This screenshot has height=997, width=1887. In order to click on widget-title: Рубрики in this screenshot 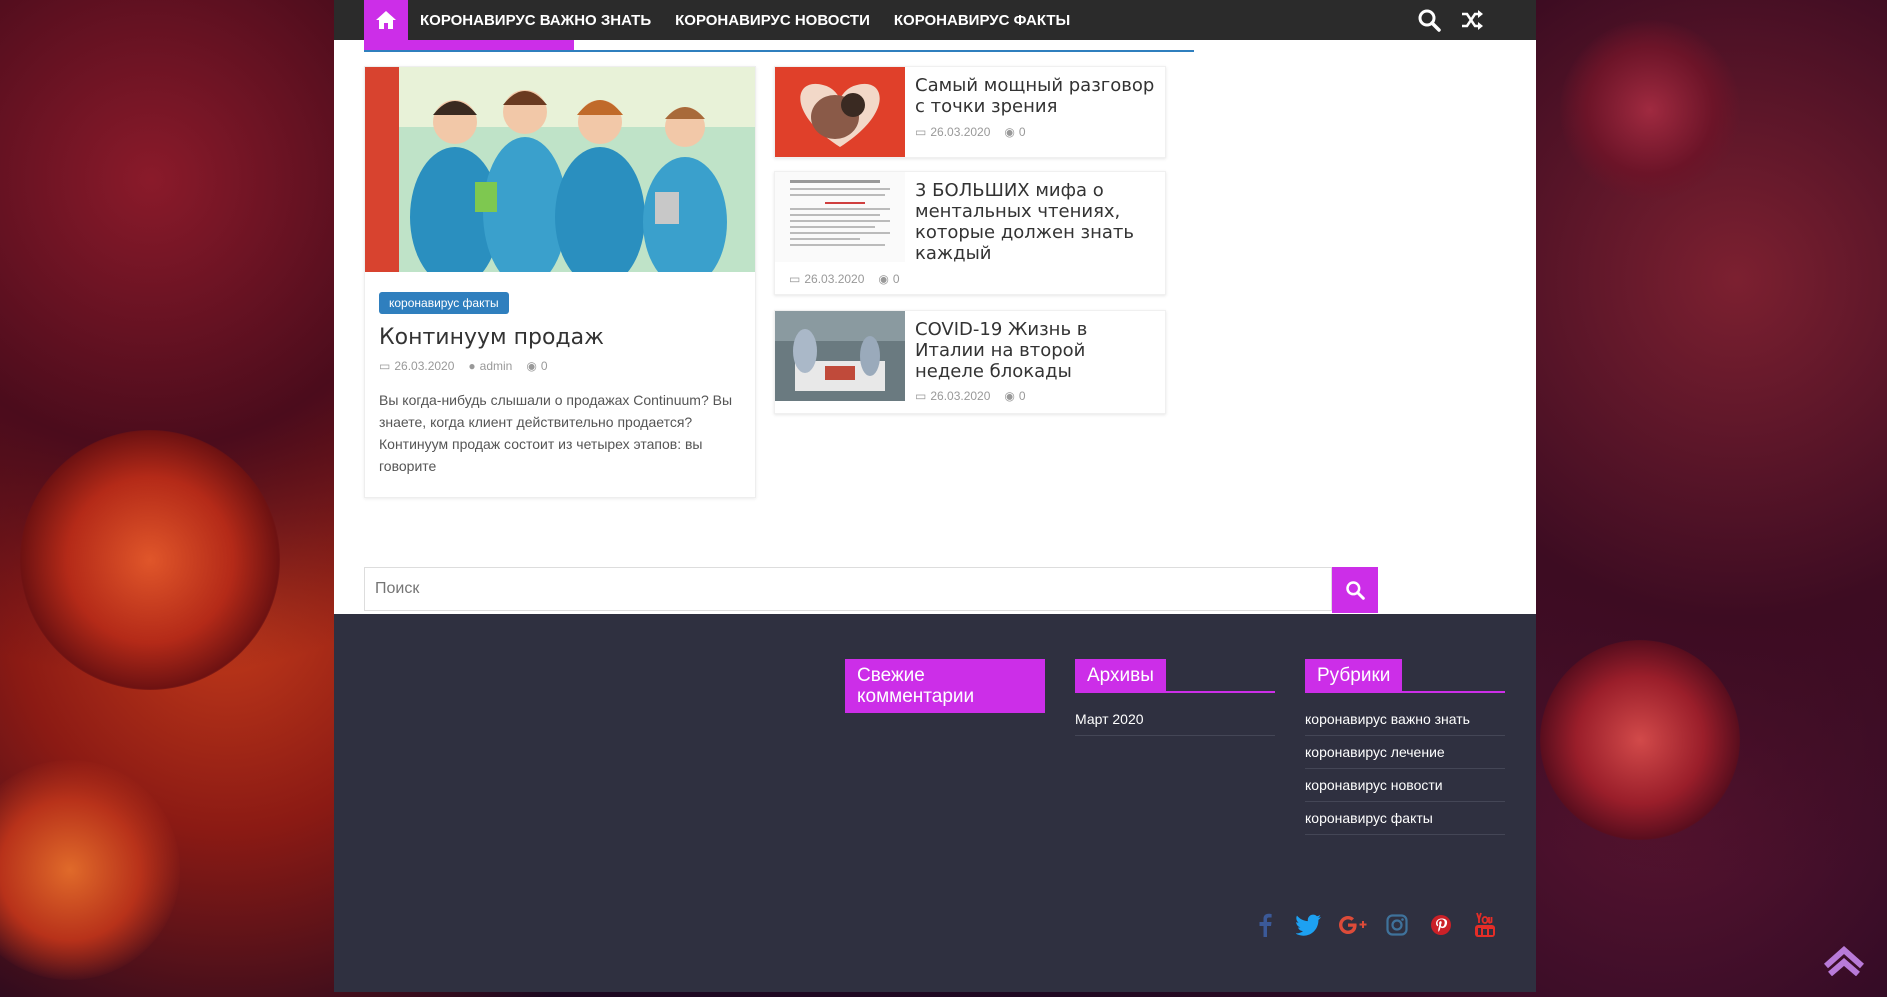, I will do `click(1354, 675)`.